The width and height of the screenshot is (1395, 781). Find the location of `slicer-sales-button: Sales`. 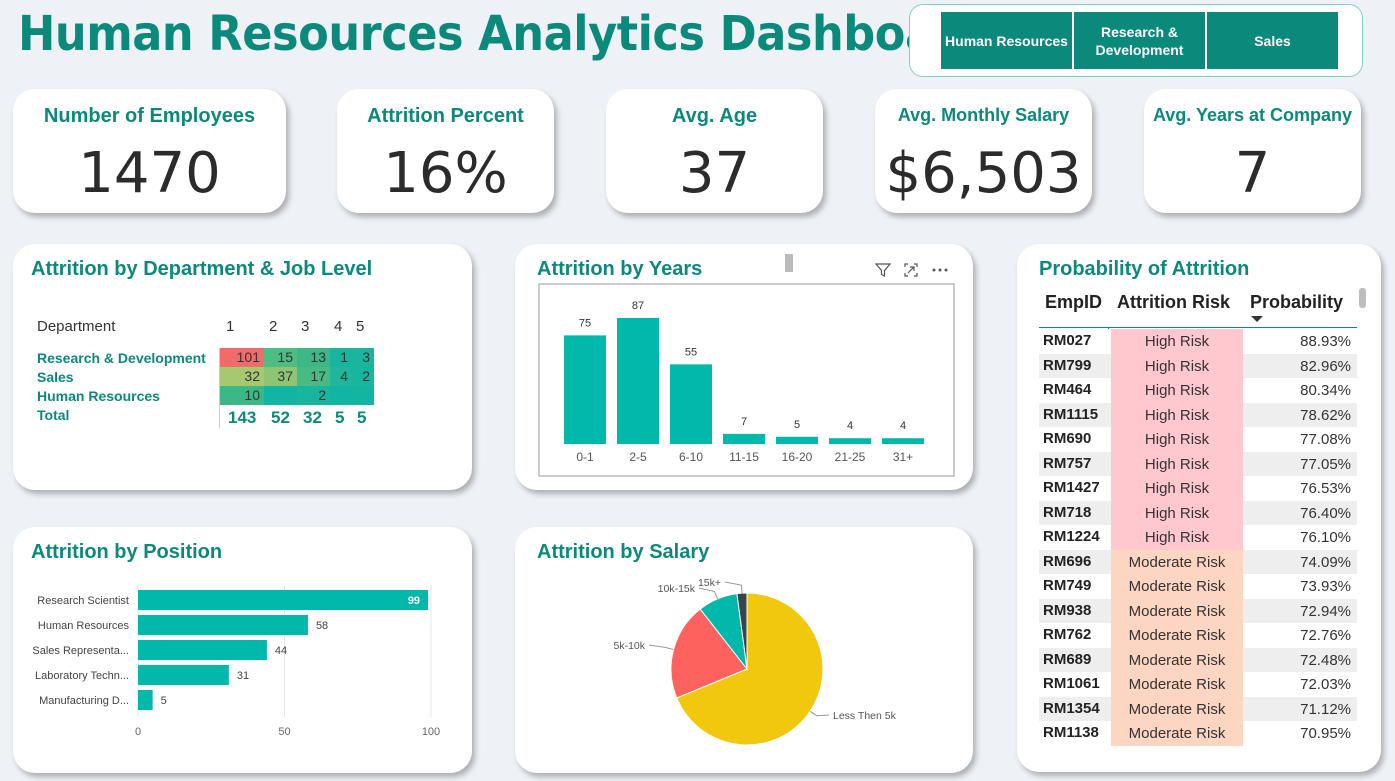

slicer-sales-button: Sales is located at coordinates (1272, 40).